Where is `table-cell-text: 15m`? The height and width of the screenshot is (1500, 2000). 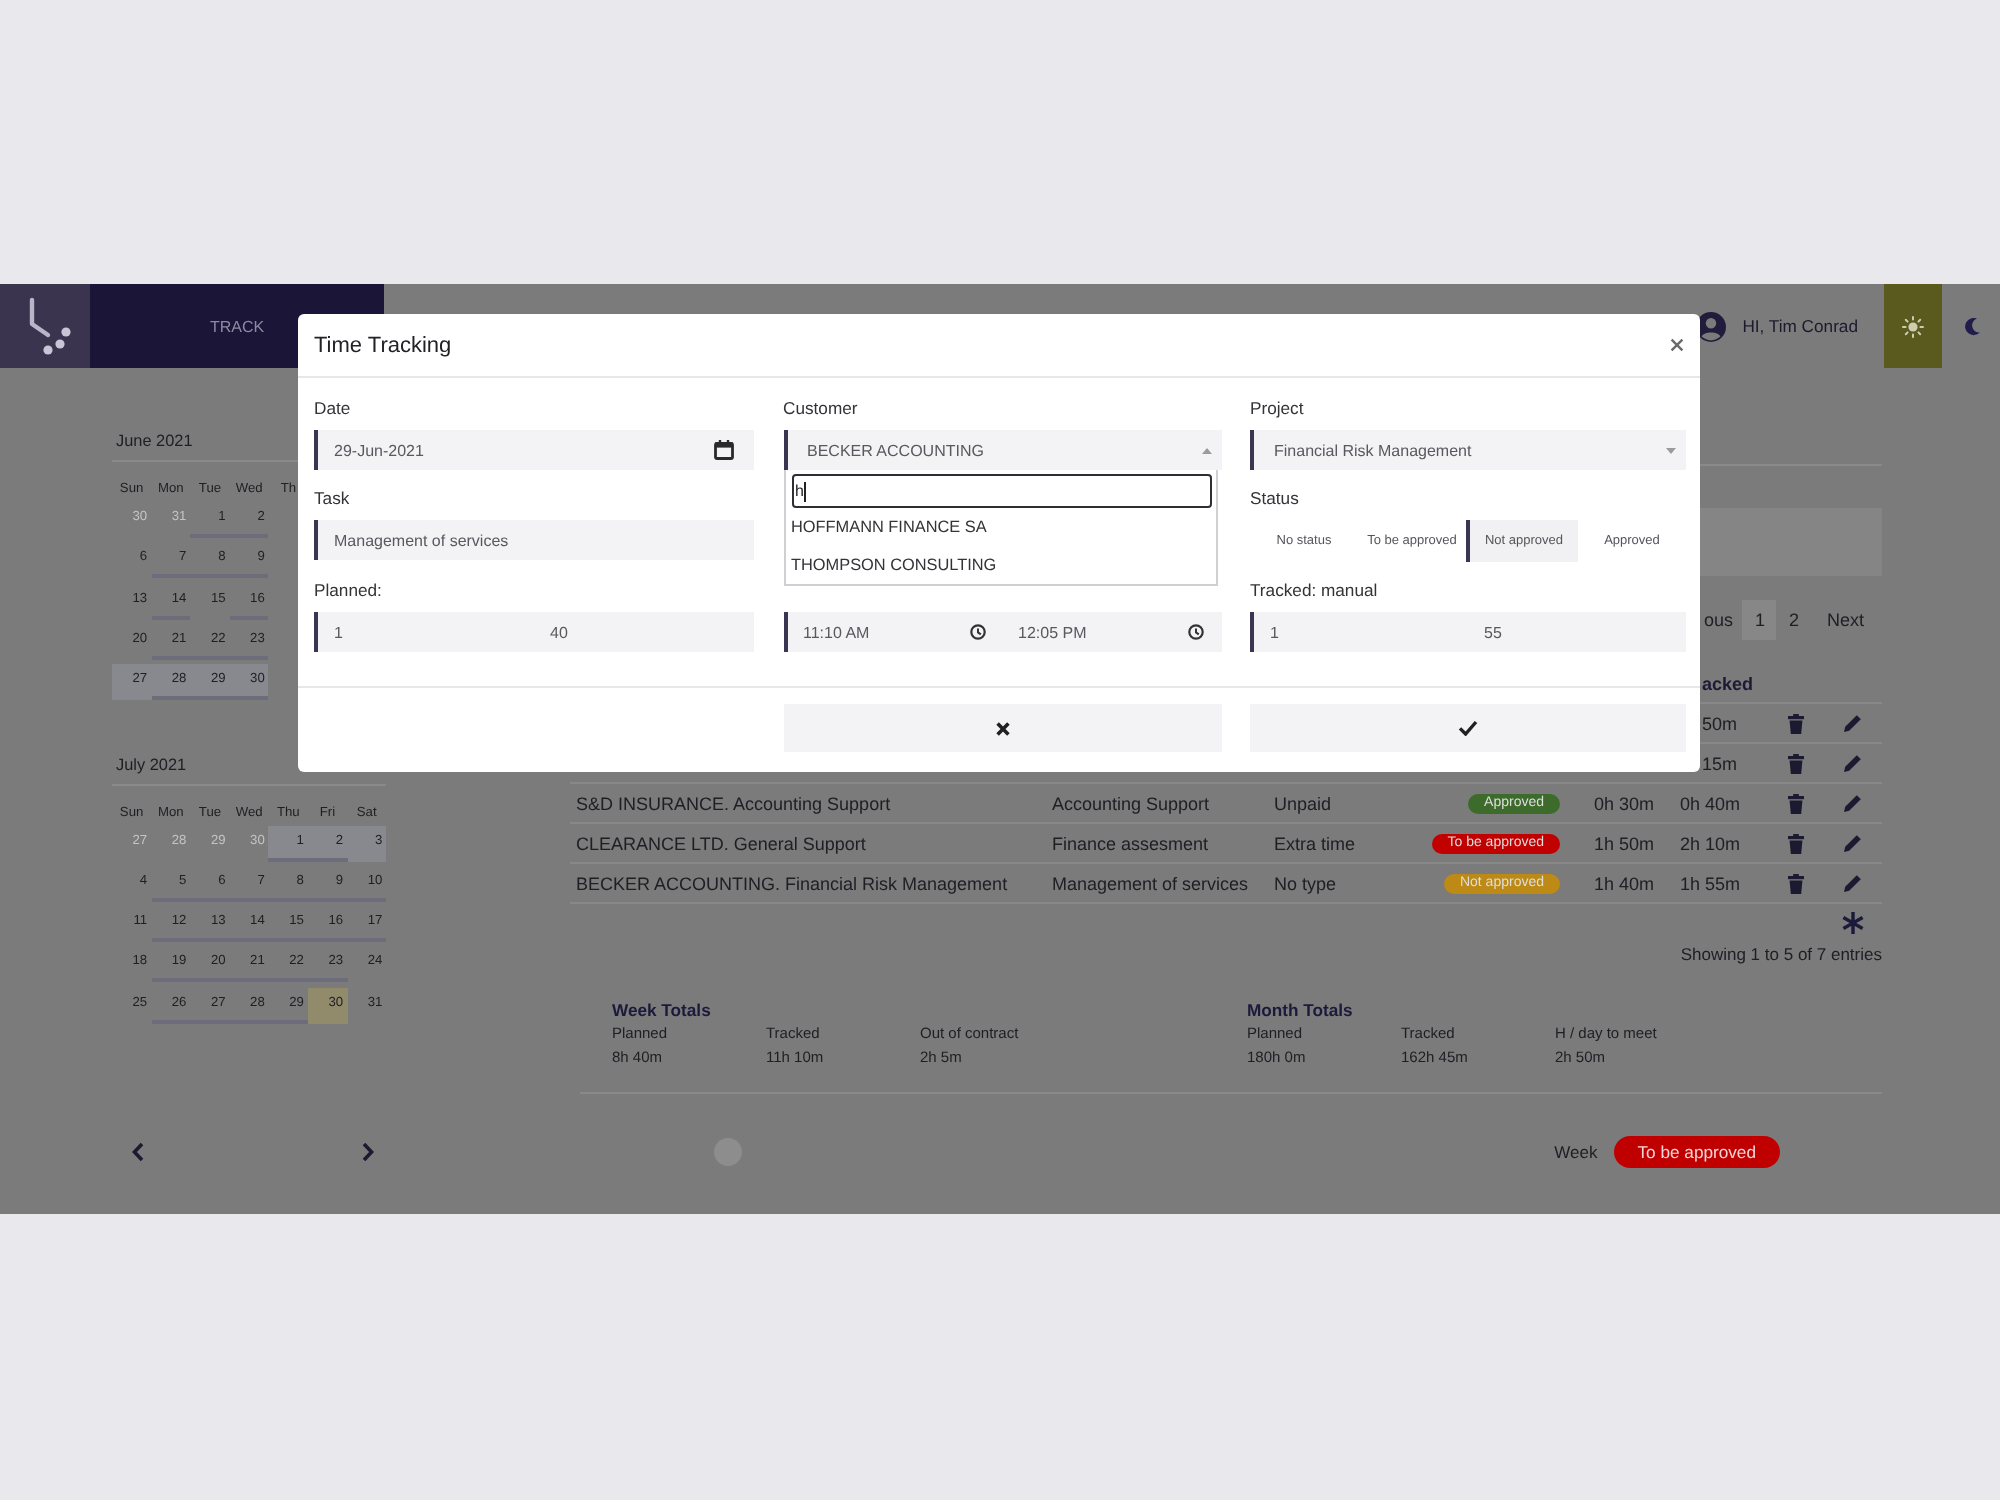 table-cell-text: 15m is located at coordinates (1721, 763).